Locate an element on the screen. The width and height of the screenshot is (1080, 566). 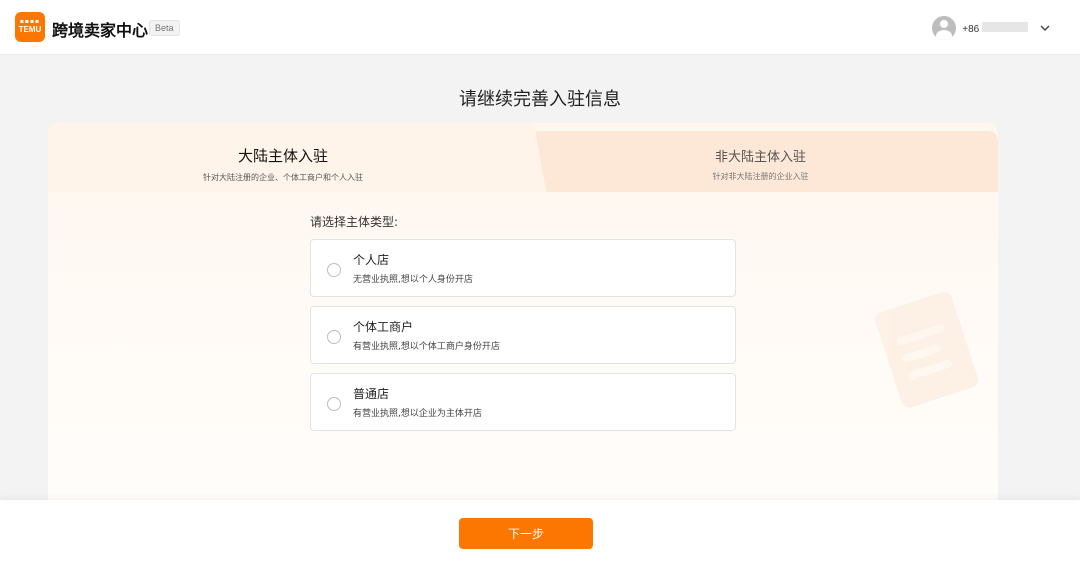
next-step-button: 下一步 is located at coordinates (526, 533).